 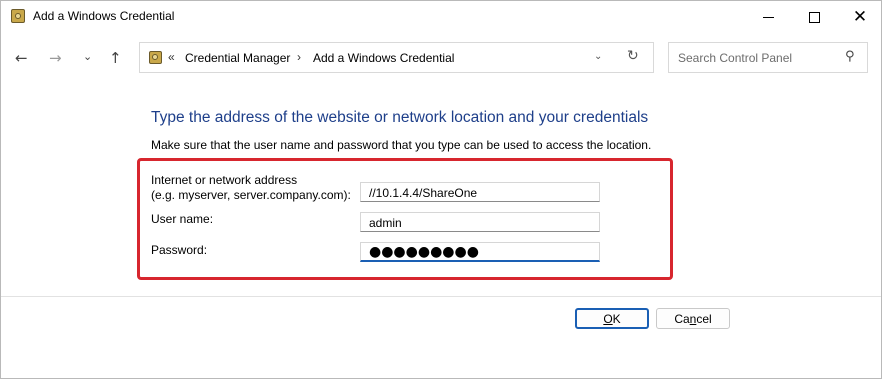 What do you see at coordinates (480, 222) in the screenshot?
I see `username-field: admin` at bounding box center [480, 222].